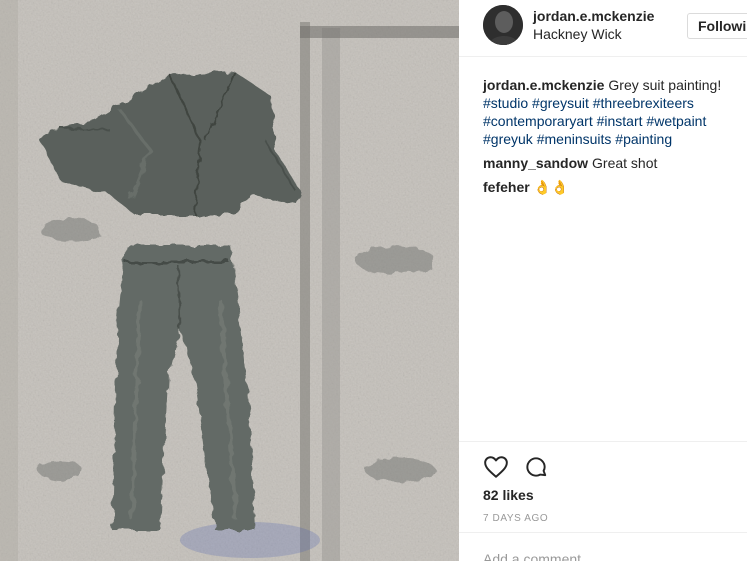 This screenshot has width=747, height=561. What do you see at coordinates (614, 187) in the screenshot?
I see `comment-item: fefeher 👌👌` at bounding box center [614, 187].